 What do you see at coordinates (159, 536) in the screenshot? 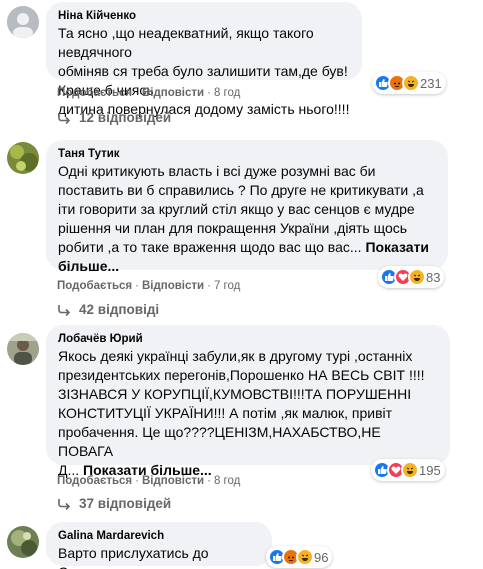
I see `comment-author: Galina Mardarevich` at bounding box center [159, 536].